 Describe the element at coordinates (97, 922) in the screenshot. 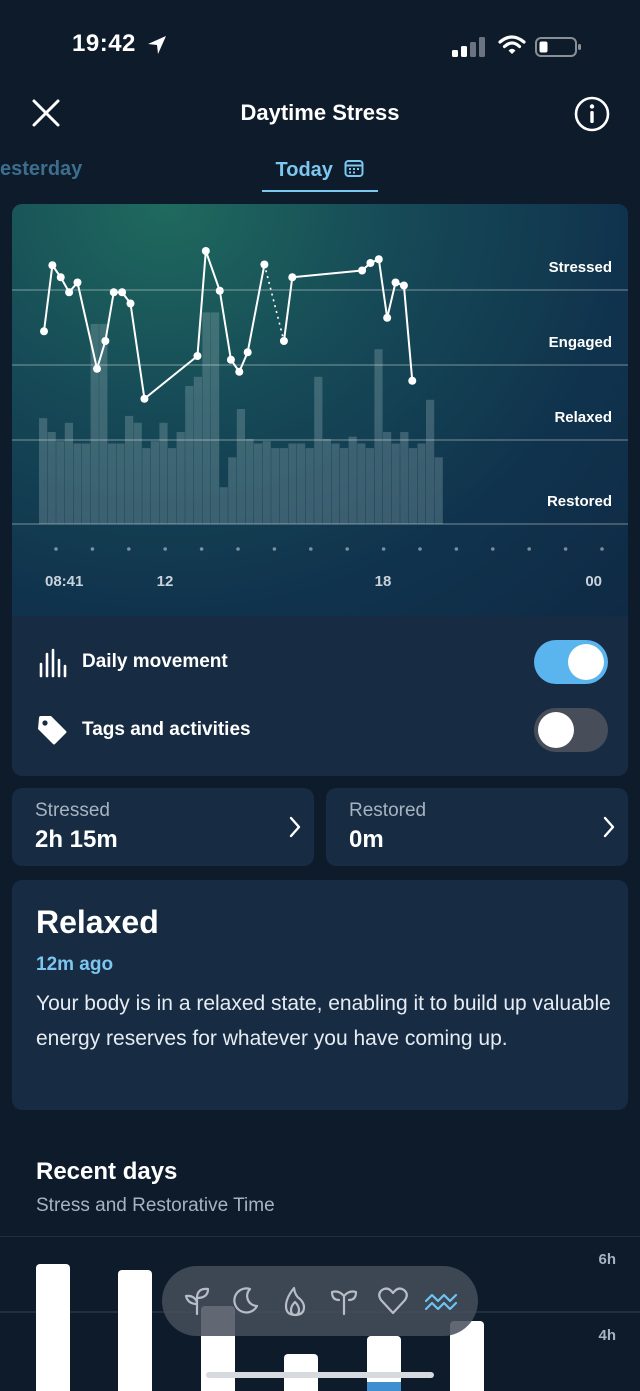

I see `state-title: Relaxed` at that location.